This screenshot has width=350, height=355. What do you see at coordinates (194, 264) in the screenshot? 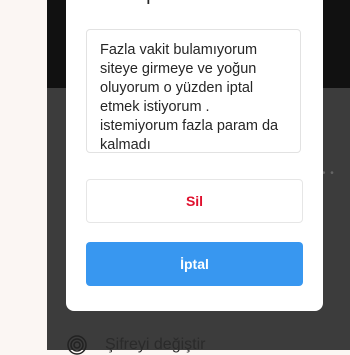
I see `cancel-button: İptal` at bounding box center [194, 264].